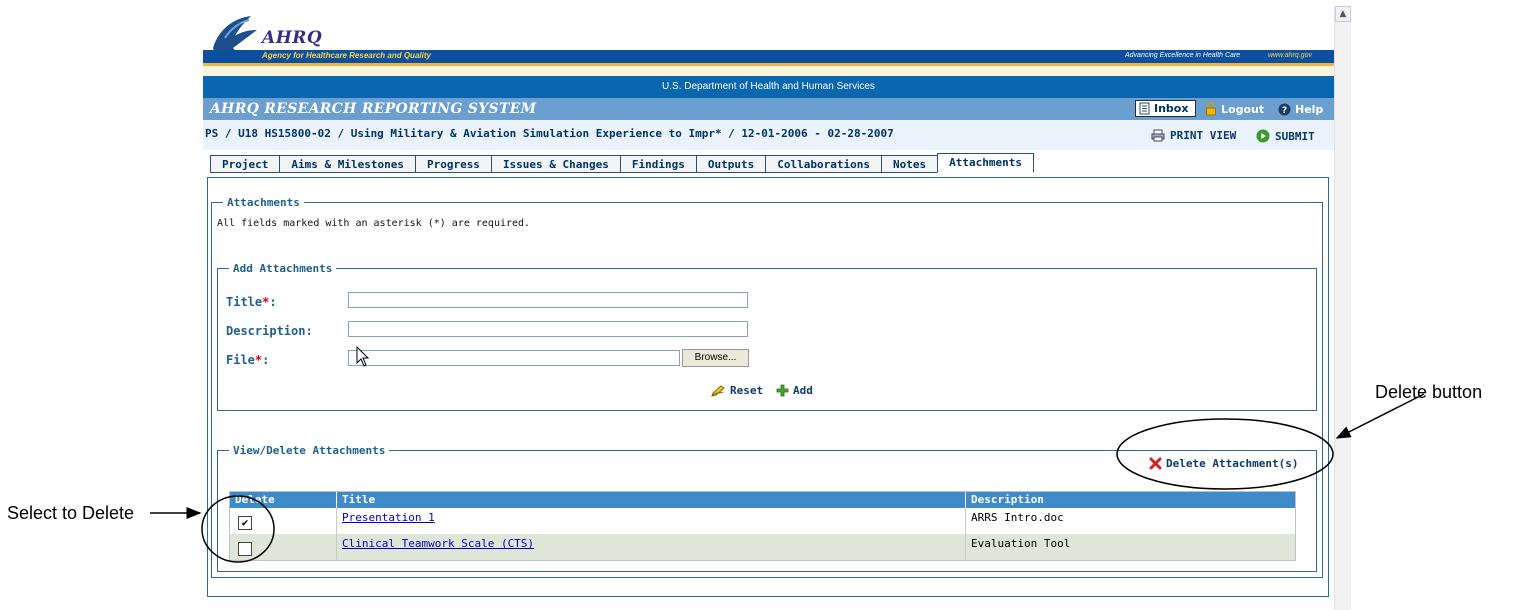 This screenshot has height=610, width=1518. What do you see at coordinates (1380, 416) in the screenshot?
I see `delete-button-arrow` at bounding box center [1380, 416].